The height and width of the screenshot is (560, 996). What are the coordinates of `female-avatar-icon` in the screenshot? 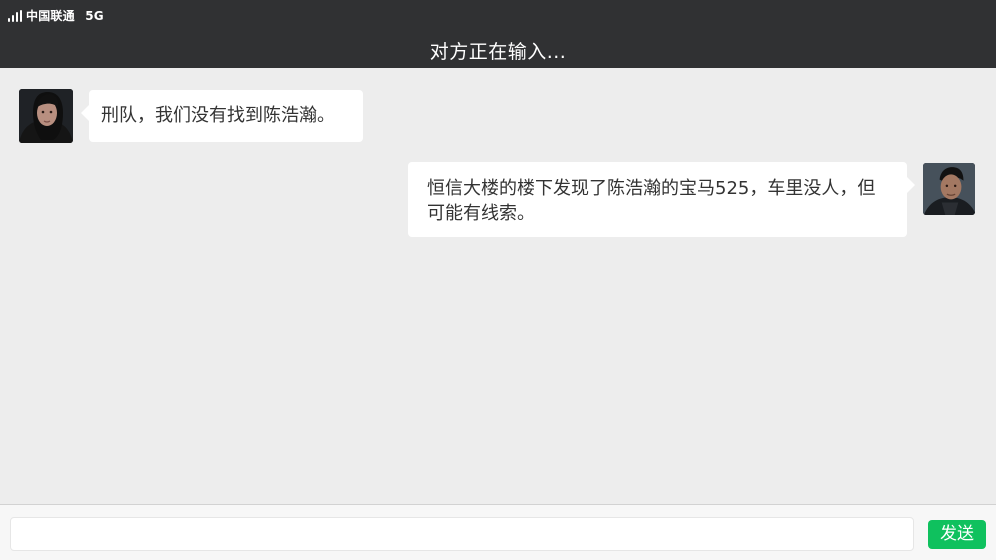 It's located at (46, 116).